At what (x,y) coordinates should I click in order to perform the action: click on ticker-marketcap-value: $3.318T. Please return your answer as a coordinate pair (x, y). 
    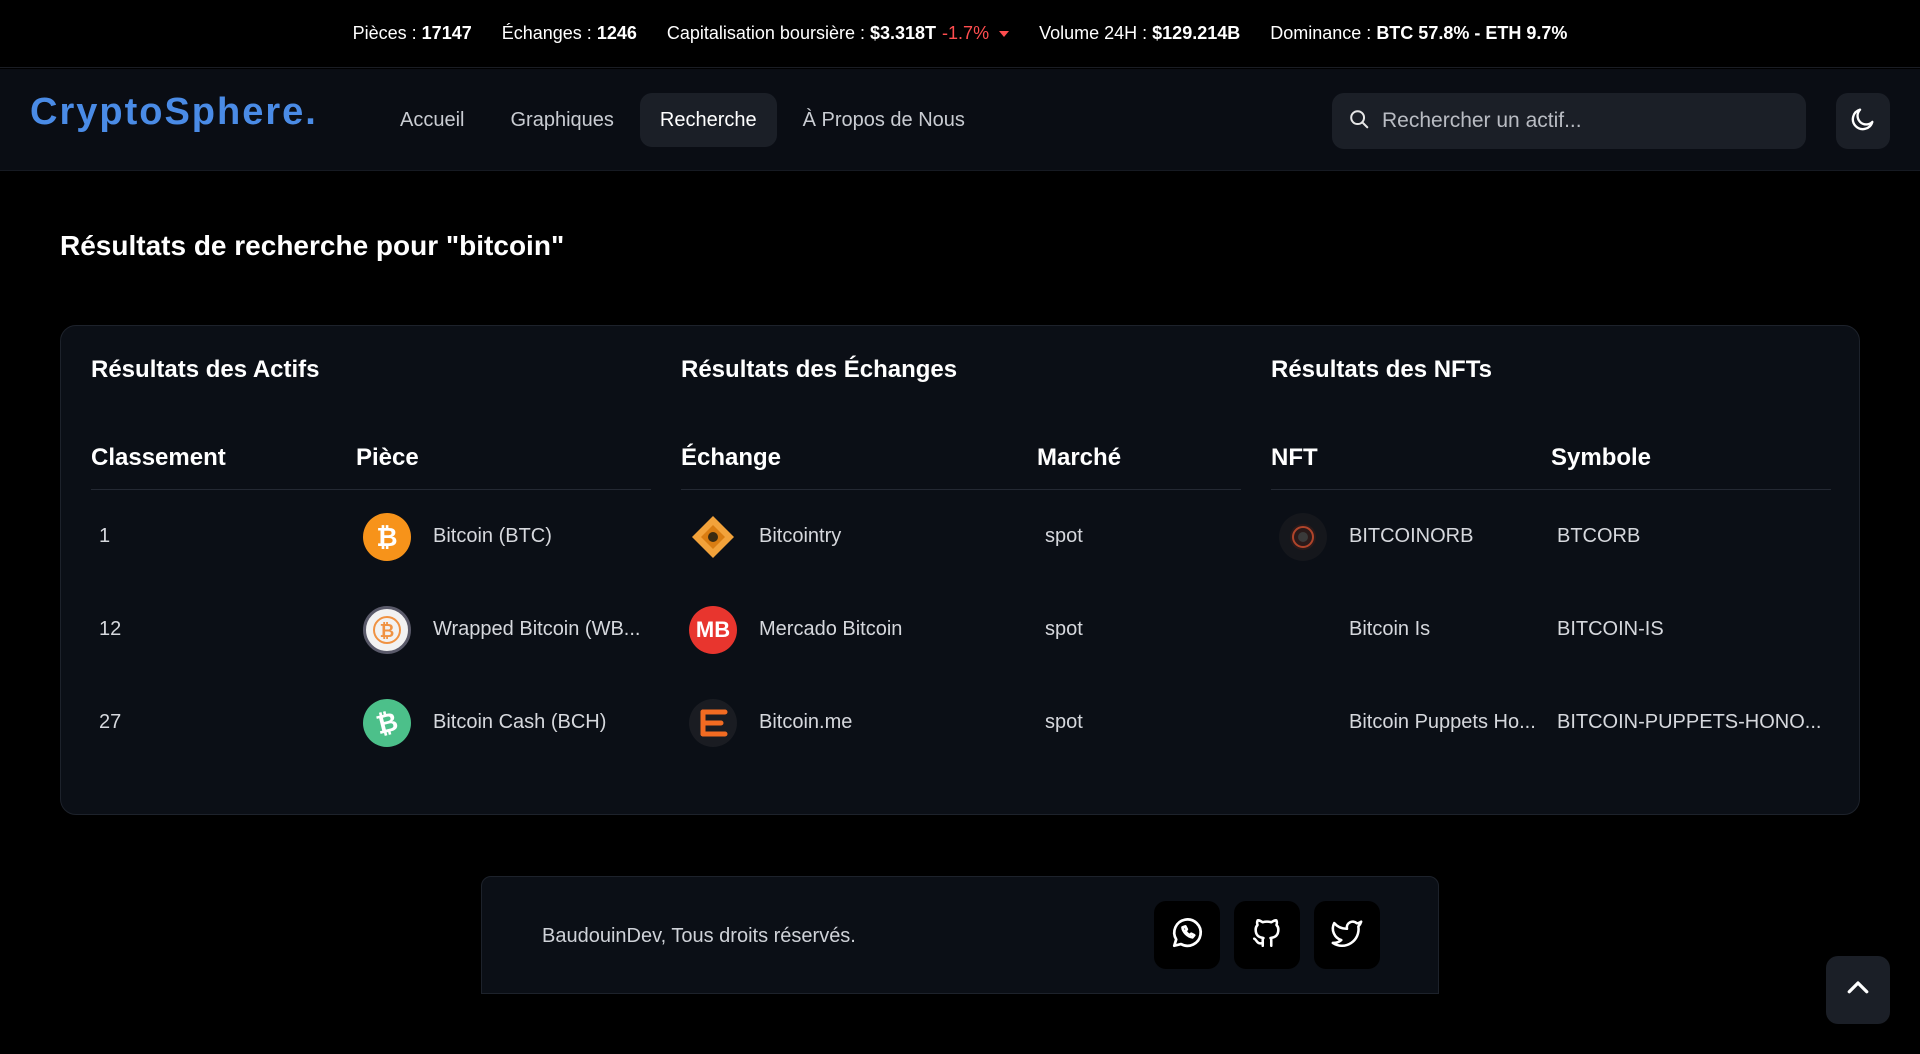
    Looking at the image, I should click on (903, 33).